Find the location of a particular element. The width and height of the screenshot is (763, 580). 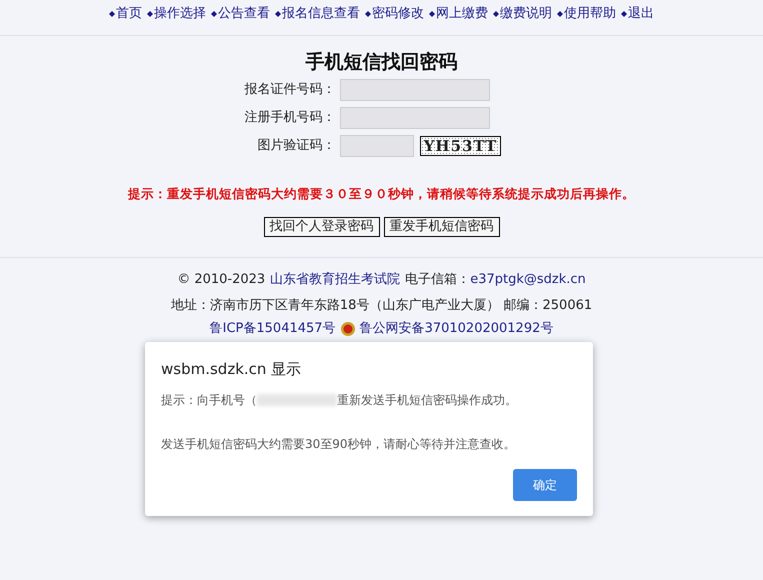

dialog-message: 重新发送手机短信密码操作成功。 is located at coordinates (427, 400).